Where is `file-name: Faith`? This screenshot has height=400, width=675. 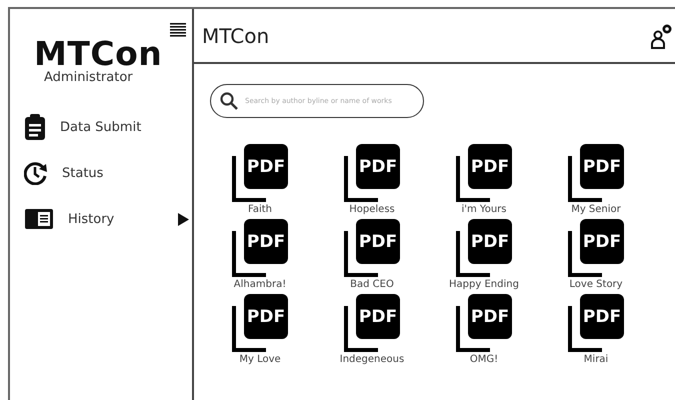 file-name: Faith is located at coordinates (260, 209).